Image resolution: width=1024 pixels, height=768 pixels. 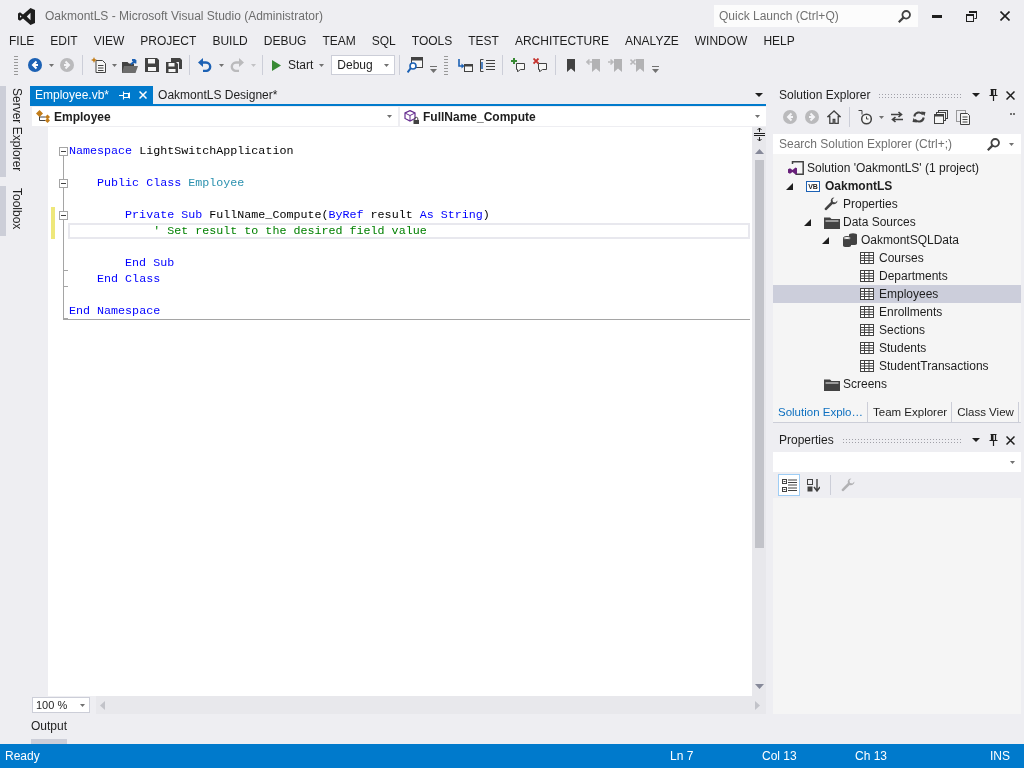 What do you see at coordinates (897, 276) in the screenshot?
I see `tree-item: Departments` at bounding box center [897, 276].